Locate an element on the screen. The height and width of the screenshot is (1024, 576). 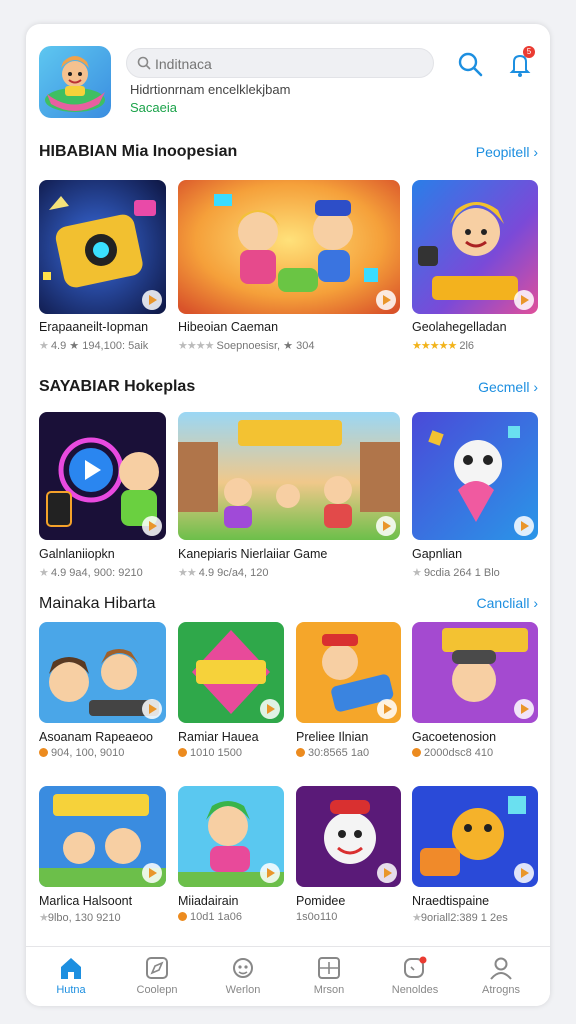
game-card: Miiadairain 10d1 1a06 is located at coordinates (231, 861).